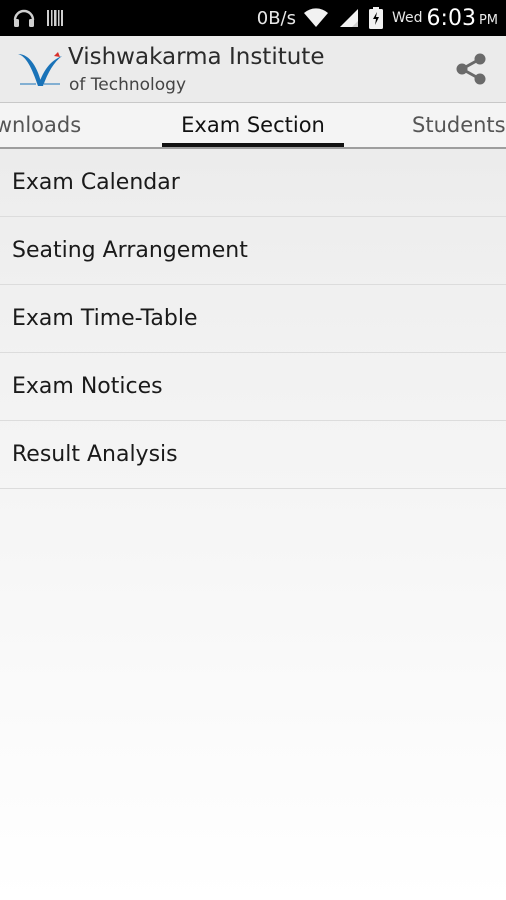  Describe the element at coordinates (40, 125) in the screenshot. I see `tab-downloads: ownloads` at that location.